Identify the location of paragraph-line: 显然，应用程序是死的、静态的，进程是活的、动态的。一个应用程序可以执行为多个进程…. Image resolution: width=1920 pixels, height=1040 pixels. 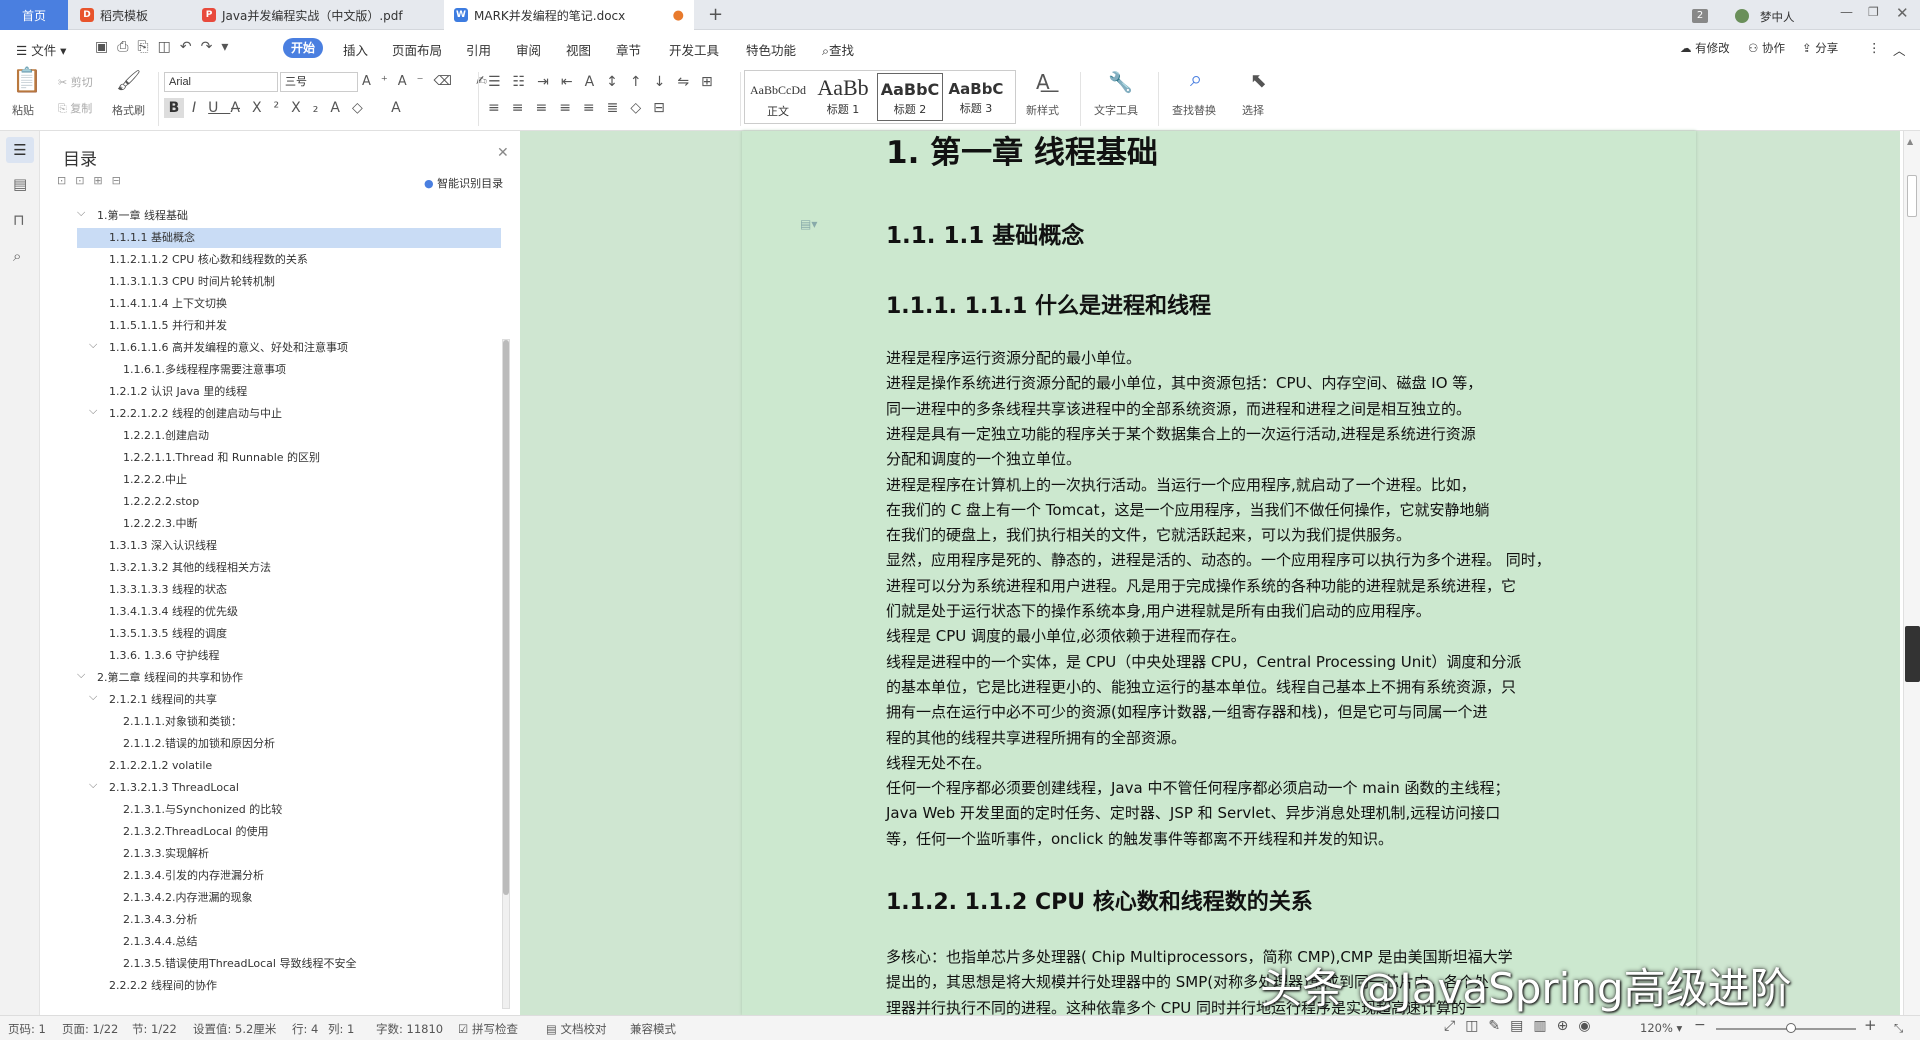
(1218, 559).